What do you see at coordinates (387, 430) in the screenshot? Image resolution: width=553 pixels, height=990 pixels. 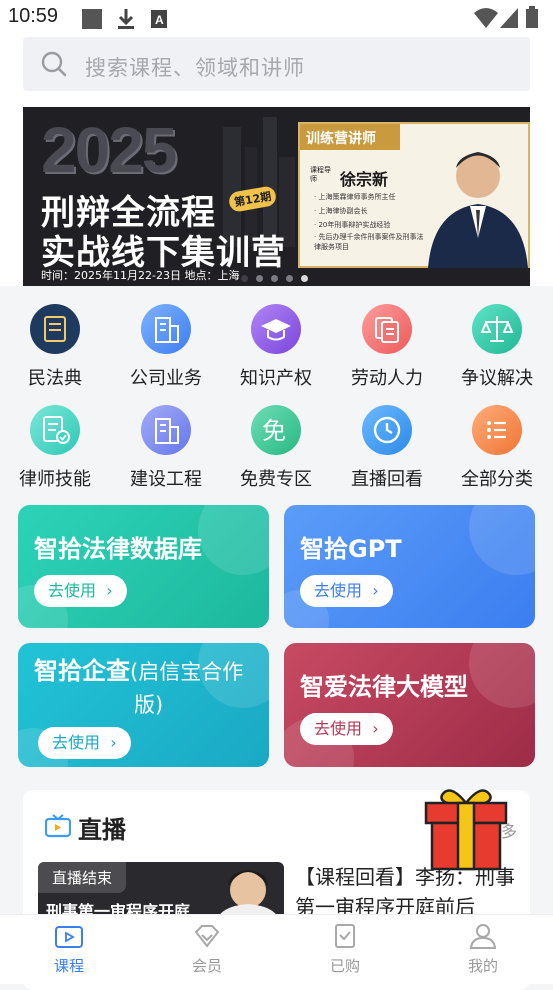 I see `replay-clock-icon` at bounding box center [387, 430].